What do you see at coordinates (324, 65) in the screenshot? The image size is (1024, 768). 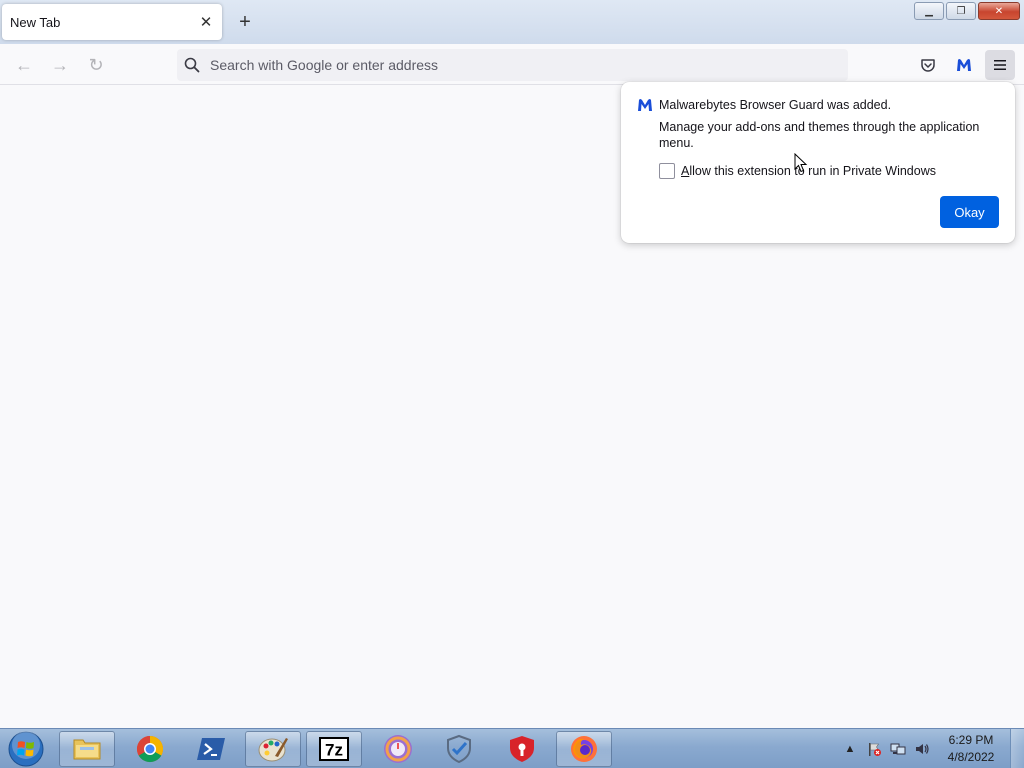 I see `url-placeholder: Search with Google or enter address` at bounding box center [324, 65].